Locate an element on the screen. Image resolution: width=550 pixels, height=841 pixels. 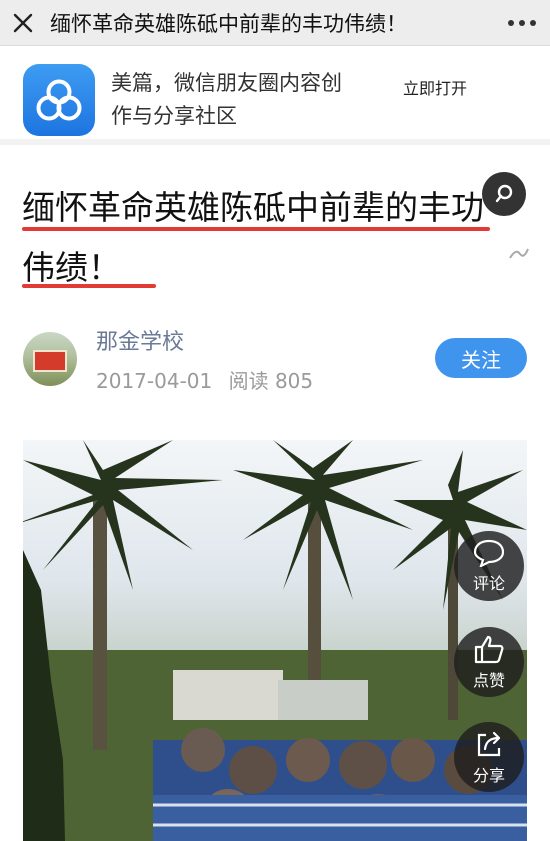
comment-label: 评论 is located at coordinates (488, 583).